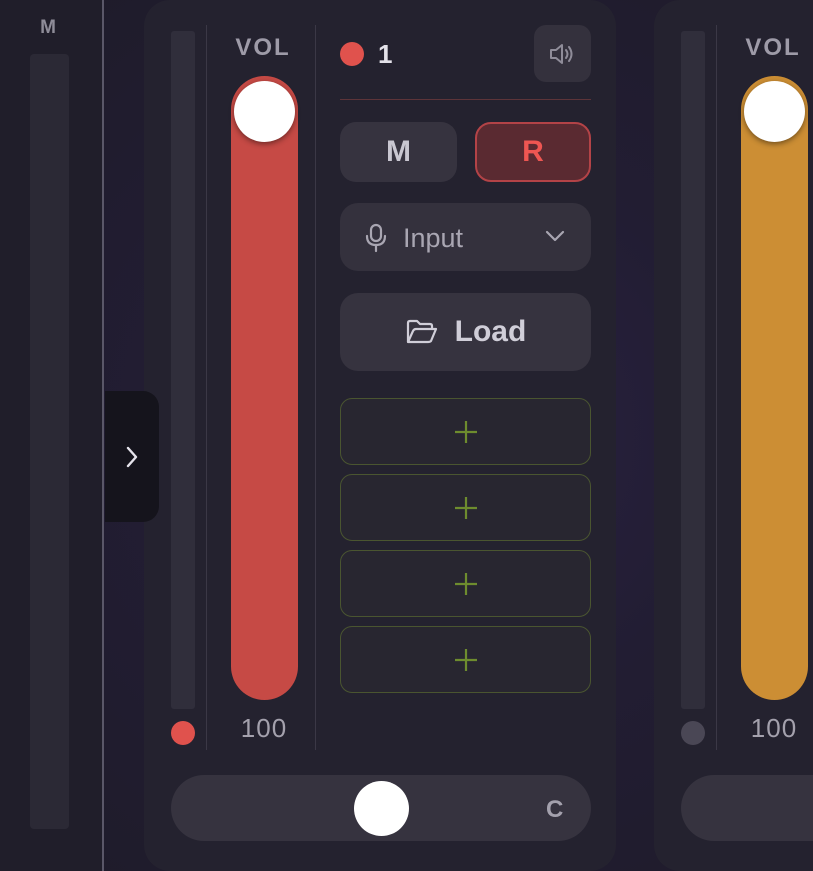  I want to click on microphone-icon, so click(376, 238).